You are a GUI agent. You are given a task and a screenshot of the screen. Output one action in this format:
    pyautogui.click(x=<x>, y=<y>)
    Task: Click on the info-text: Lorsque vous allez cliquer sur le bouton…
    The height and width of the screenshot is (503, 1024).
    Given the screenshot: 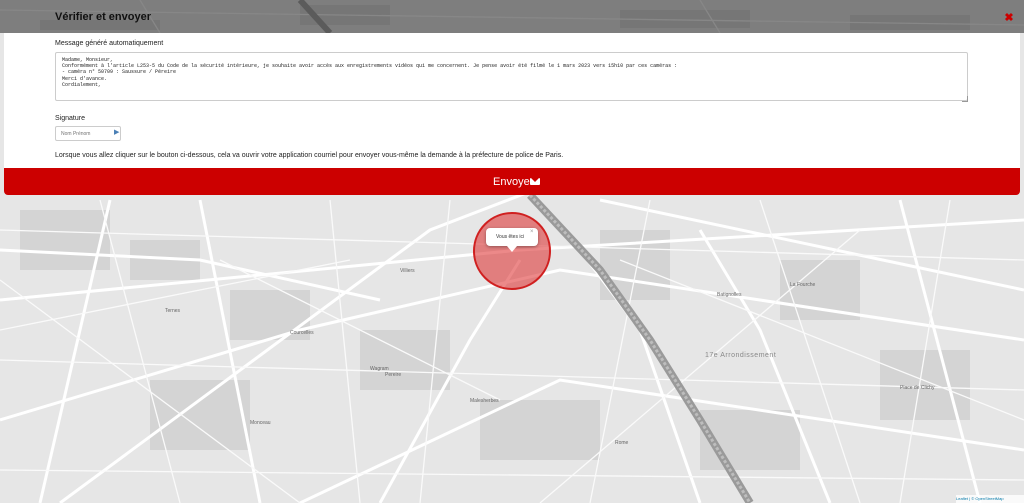 What is the action you would take?
    pyautogui.click(x=309, y=155)
    